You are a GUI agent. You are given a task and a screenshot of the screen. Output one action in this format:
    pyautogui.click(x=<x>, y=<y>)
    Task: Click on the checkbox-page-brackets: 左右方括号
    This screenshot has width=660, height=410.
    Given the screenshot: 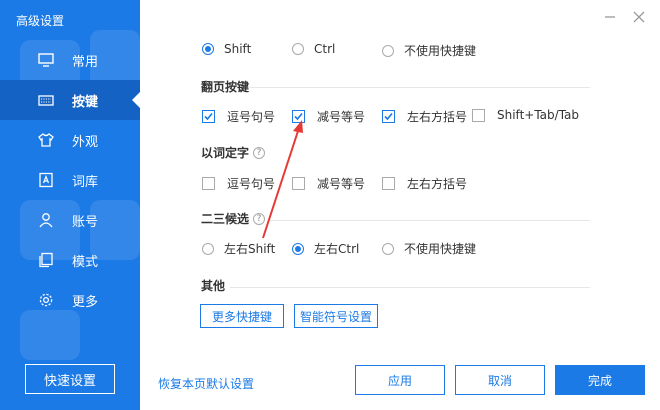 What is the action you would take?
    pyautogui.click(x=424, y=116)
    